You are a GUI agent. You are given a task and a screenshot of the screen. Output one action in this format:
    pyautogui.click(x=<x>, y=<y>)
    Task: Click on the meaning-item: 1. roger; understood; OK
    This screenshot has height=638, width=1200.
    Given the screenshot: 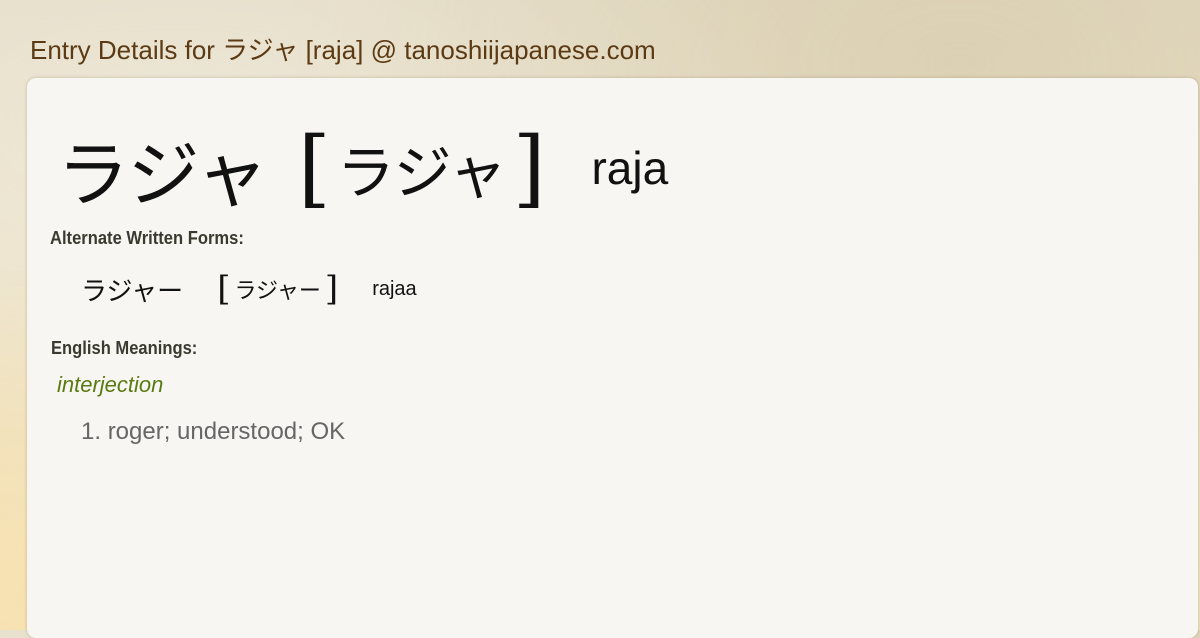 What is the action you would take?
    pyautogui.click(x=213, y=432)
    